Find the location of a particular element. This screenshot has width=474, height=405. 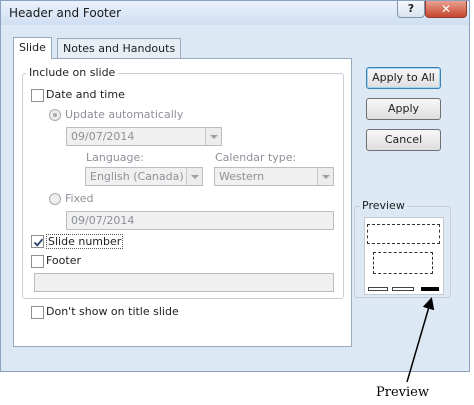

tab-slide: Slide is located at coordinates (32, 48).